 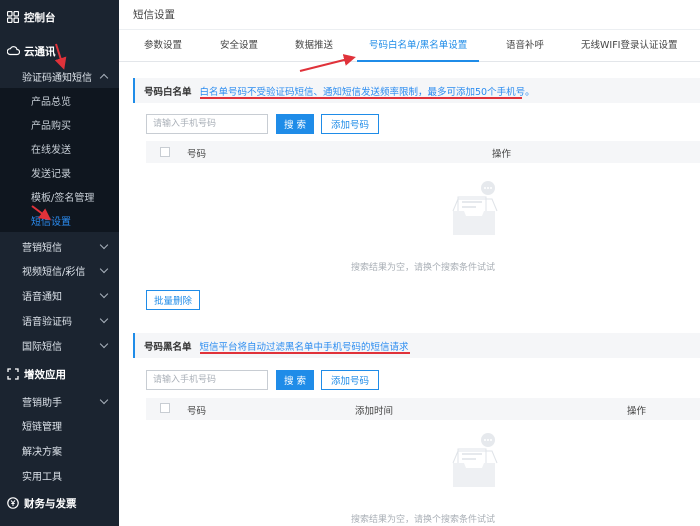 What do you see at coordinates (60, 56) in the screenshot?
I see `arrow-to-sms-notify` at bounding box center [60, 56].